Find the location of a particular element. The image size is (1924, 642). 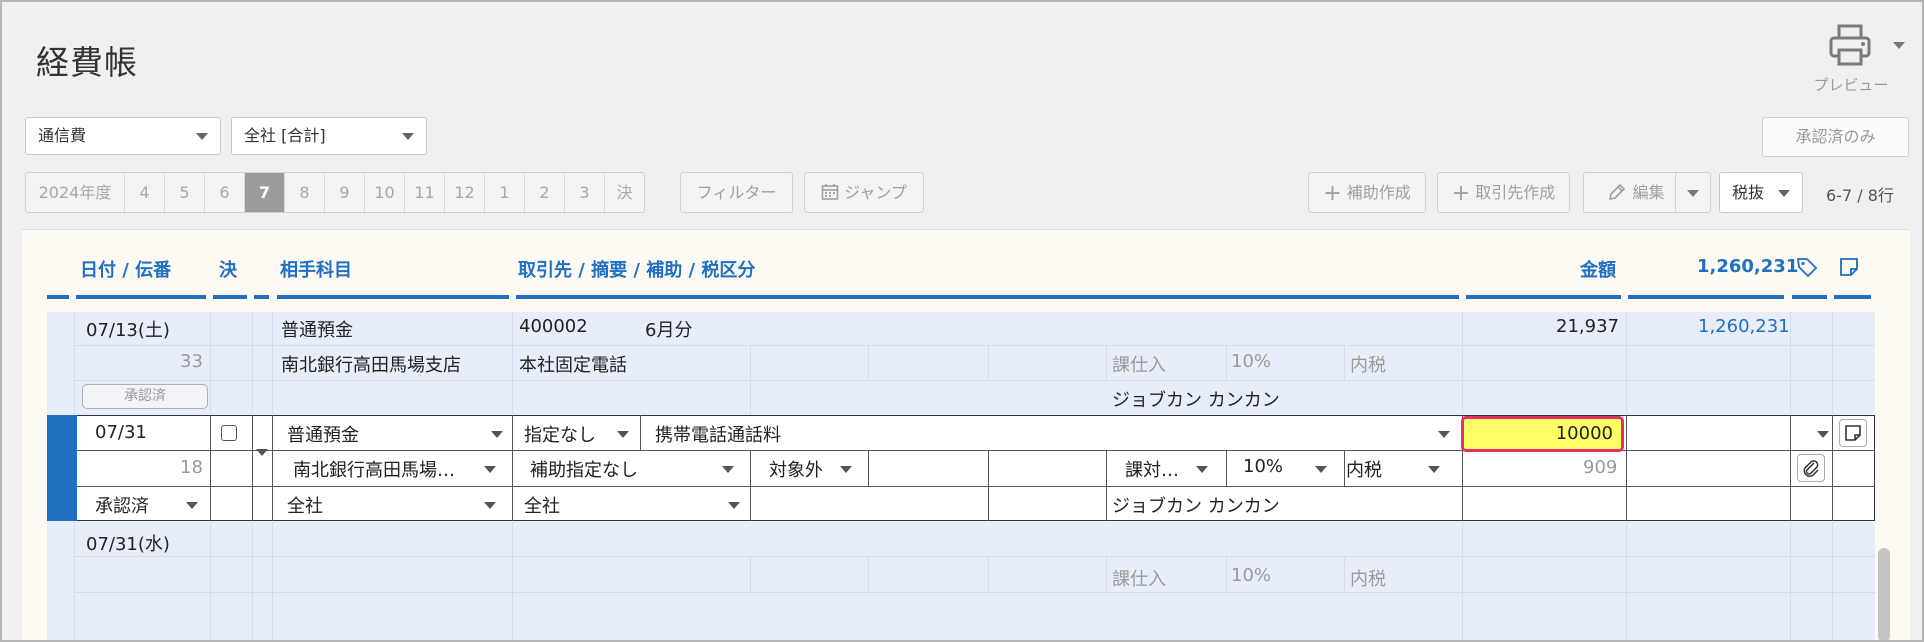

month-tab: 4 is located at coordinates (145, 192).